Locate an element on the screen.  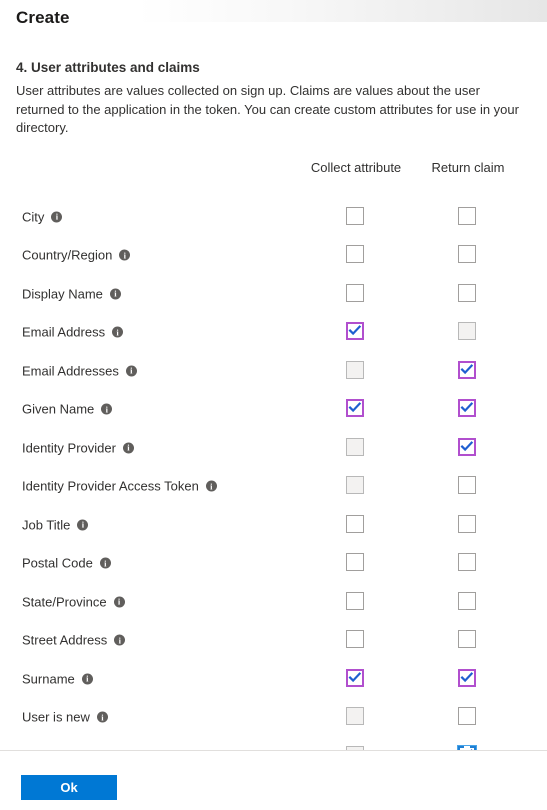
attribute-label-email-address: Email Address i is located at coordinates (73, 332).